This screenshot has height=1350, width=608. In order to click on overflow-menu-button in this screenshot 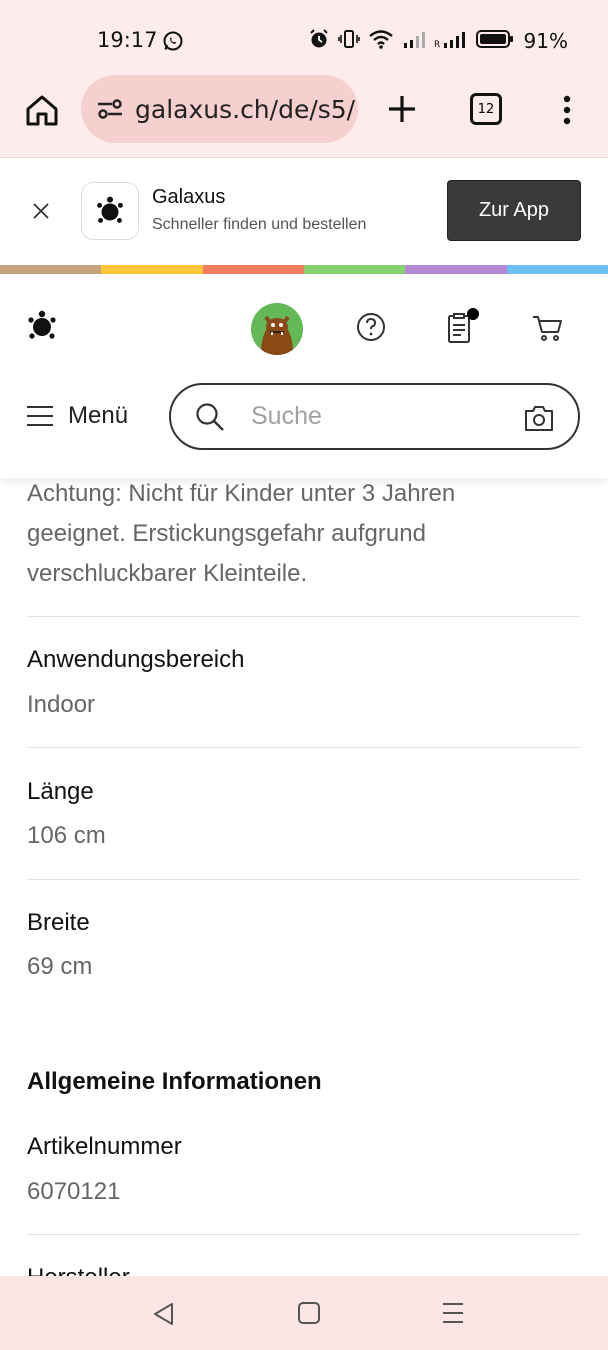, I will do `click(567, 110)`.